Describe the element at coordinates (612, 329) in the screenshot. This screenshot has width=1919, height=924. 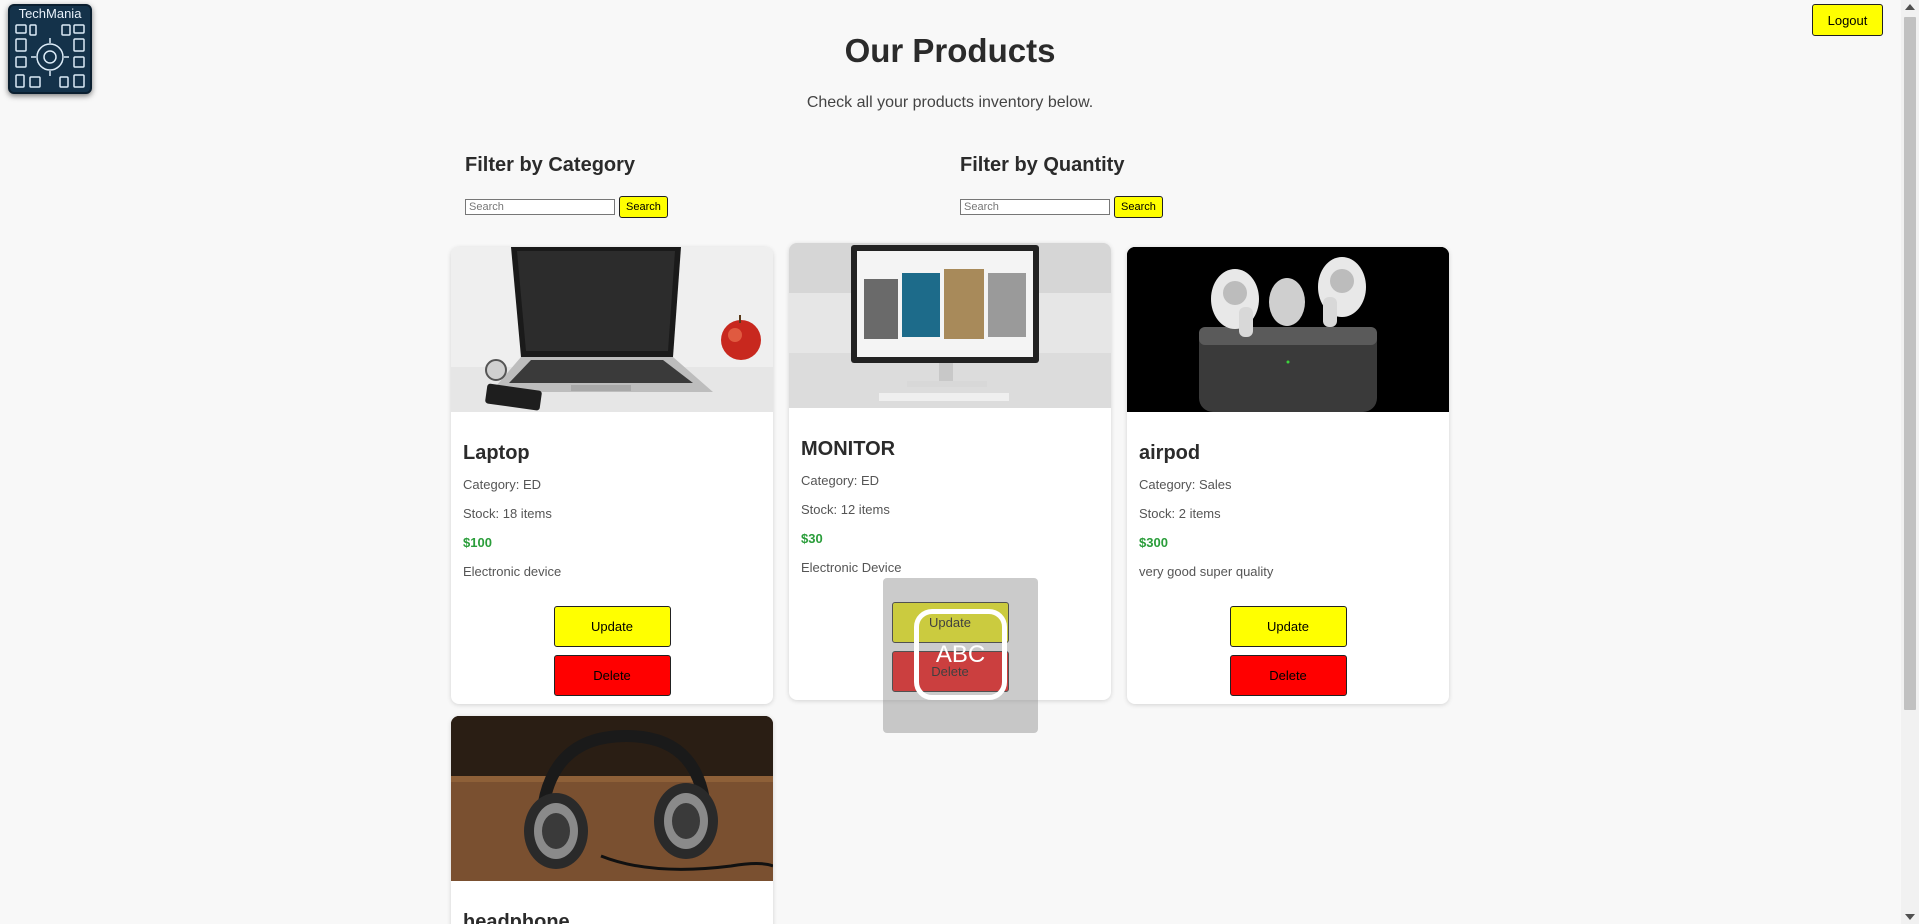
I see `product-image-laptop` at that location.